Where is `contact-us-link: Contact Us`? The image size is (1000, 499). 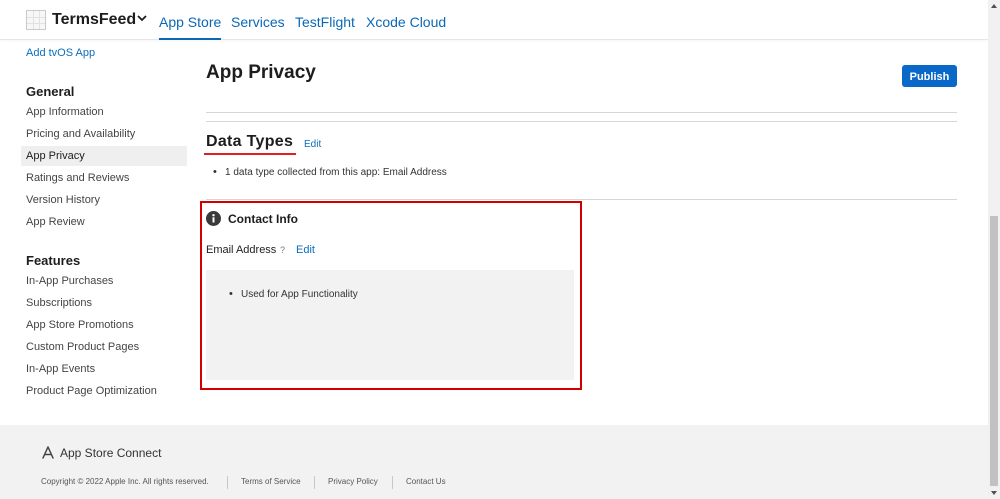 contact-us-link: Contact Us is located at coordinates (426, 481).